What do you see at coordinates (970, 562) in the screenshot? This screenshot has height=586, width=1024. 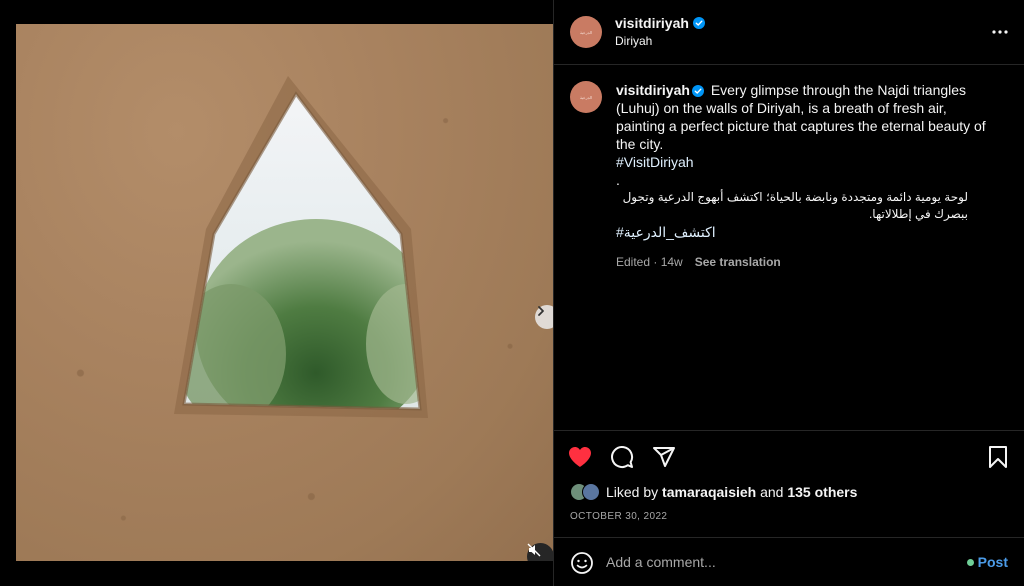 I see `status-dot` at bounding box center [970, 562].